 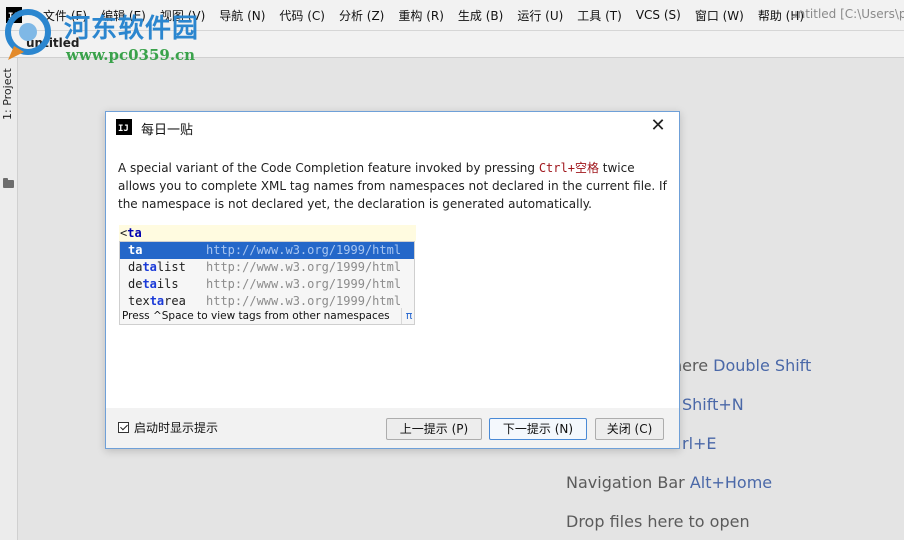 I want to click on menu-refactor: 重构 (R), so click(x=421, y=15).